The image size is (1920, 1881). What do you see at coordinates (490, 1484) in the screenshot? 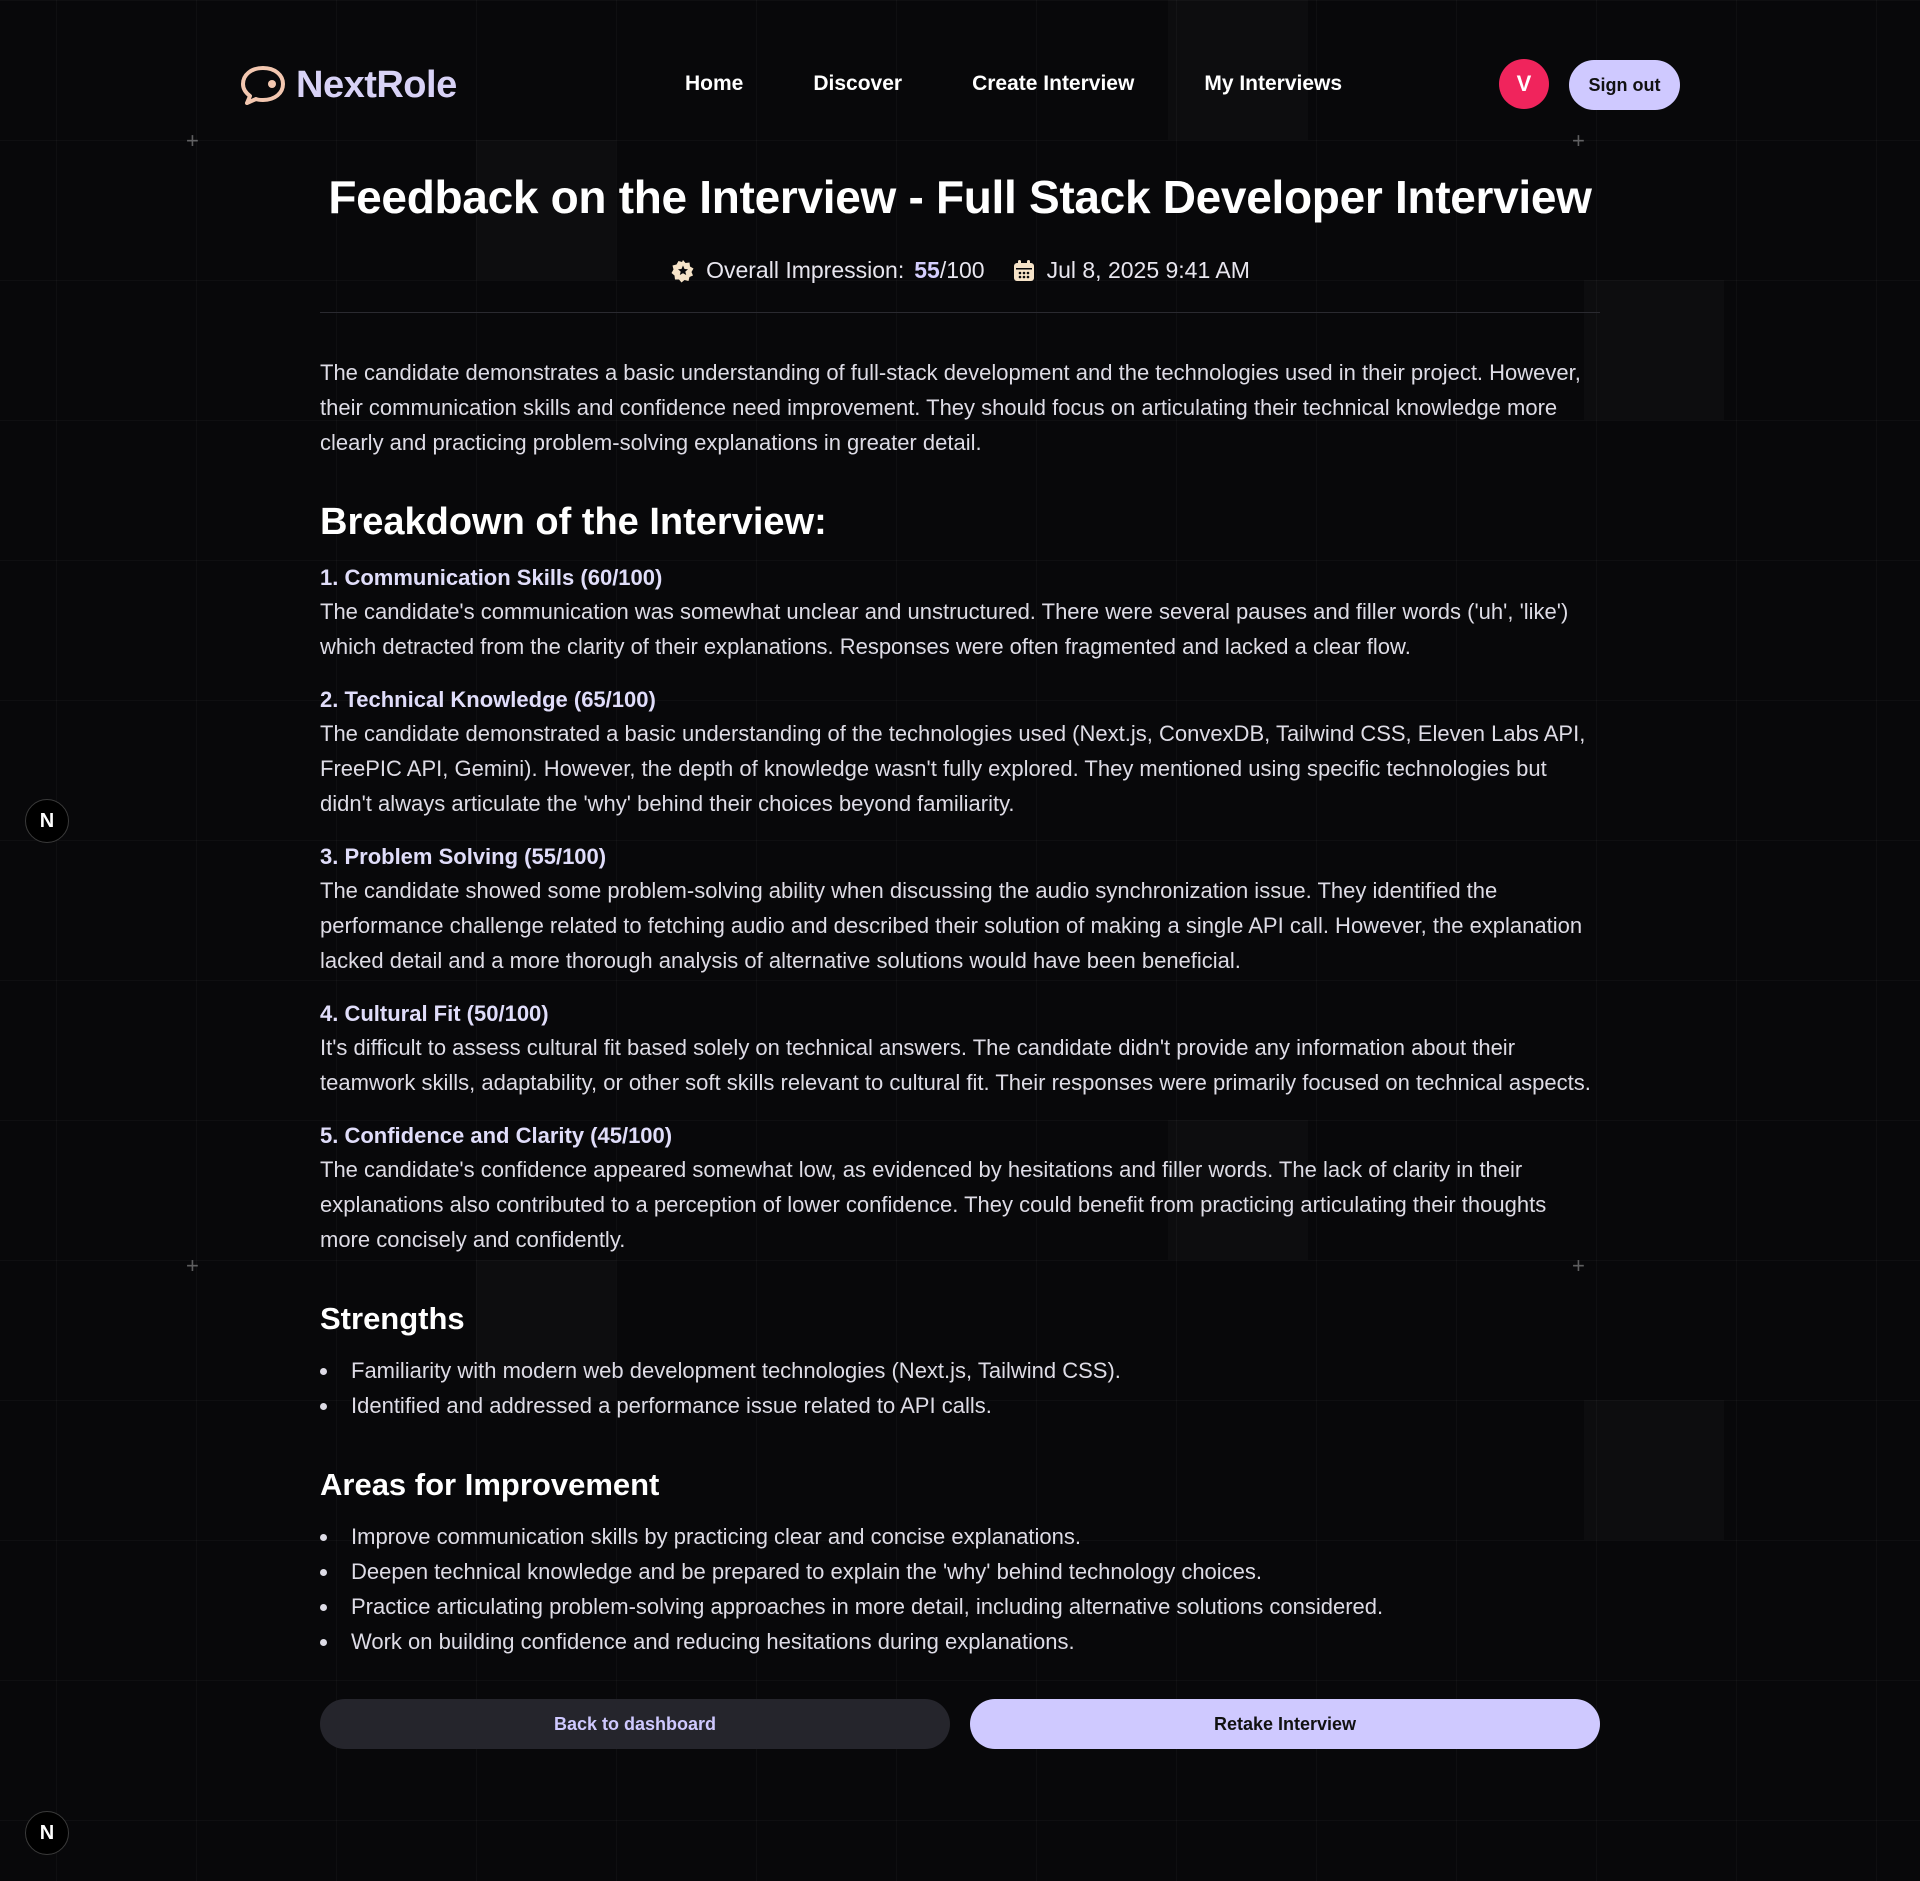
I see `improvements-heading: Areas for Improvement` at bounding box center [490, 1484].